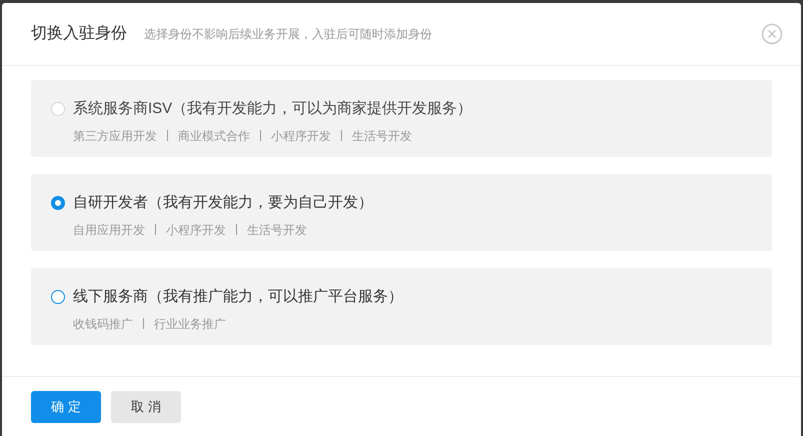 The width and height of the screenshot is (803, 436). I want to click on cancel-button: 取 消, so click(146, 407).